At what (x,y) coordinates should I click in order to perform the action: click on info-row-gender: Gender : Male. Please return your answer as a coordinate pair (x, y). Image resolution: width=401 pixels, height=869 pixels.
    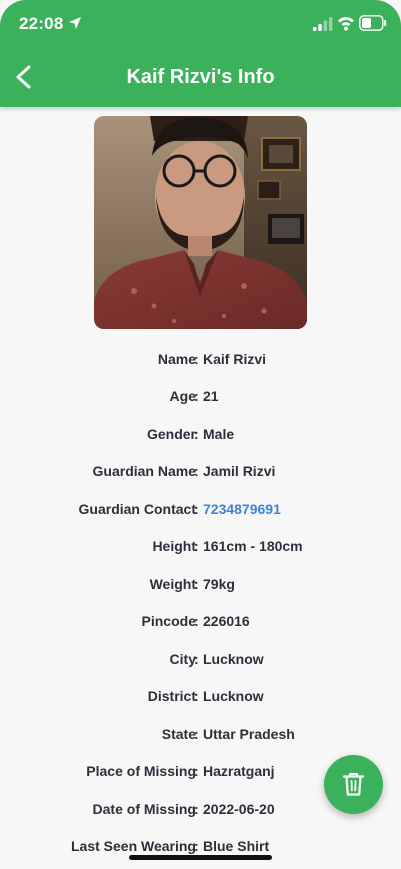
    Looking at the image, I should click on (200, 437).